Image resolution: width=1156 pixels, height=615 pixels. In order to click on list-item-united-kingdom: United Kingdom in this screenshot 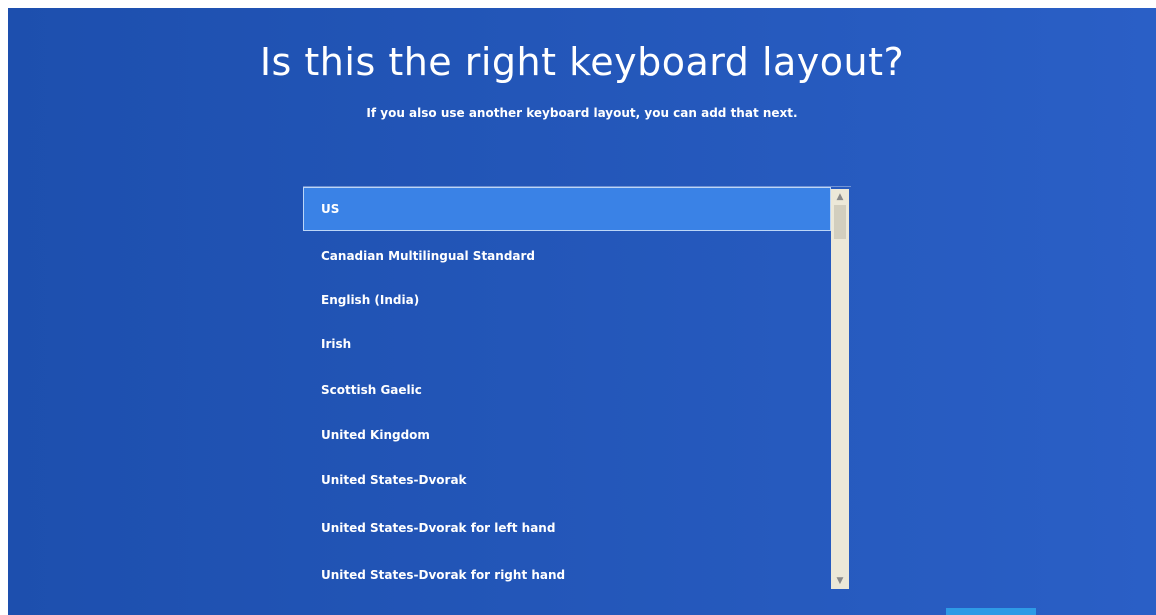, I will do `click(567, 435)`.